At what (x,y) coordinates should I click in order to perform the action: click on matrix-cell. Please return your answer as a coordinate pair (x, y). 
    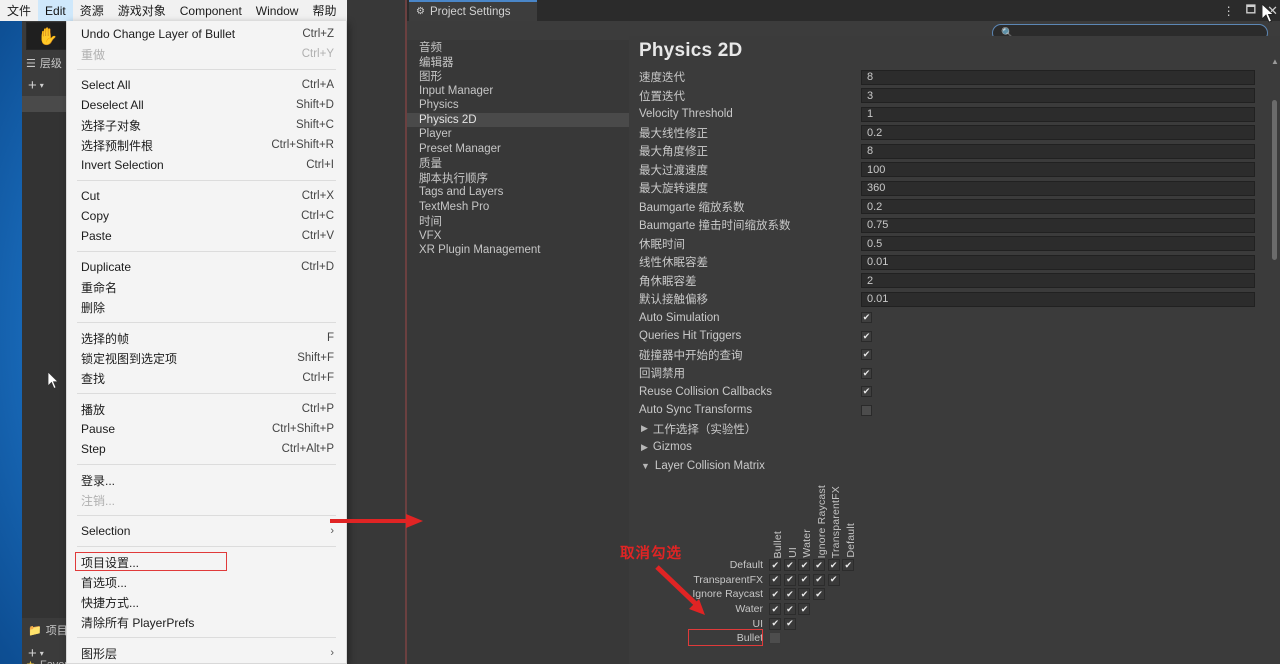
    Looking at the image, I should click on (775, 638).